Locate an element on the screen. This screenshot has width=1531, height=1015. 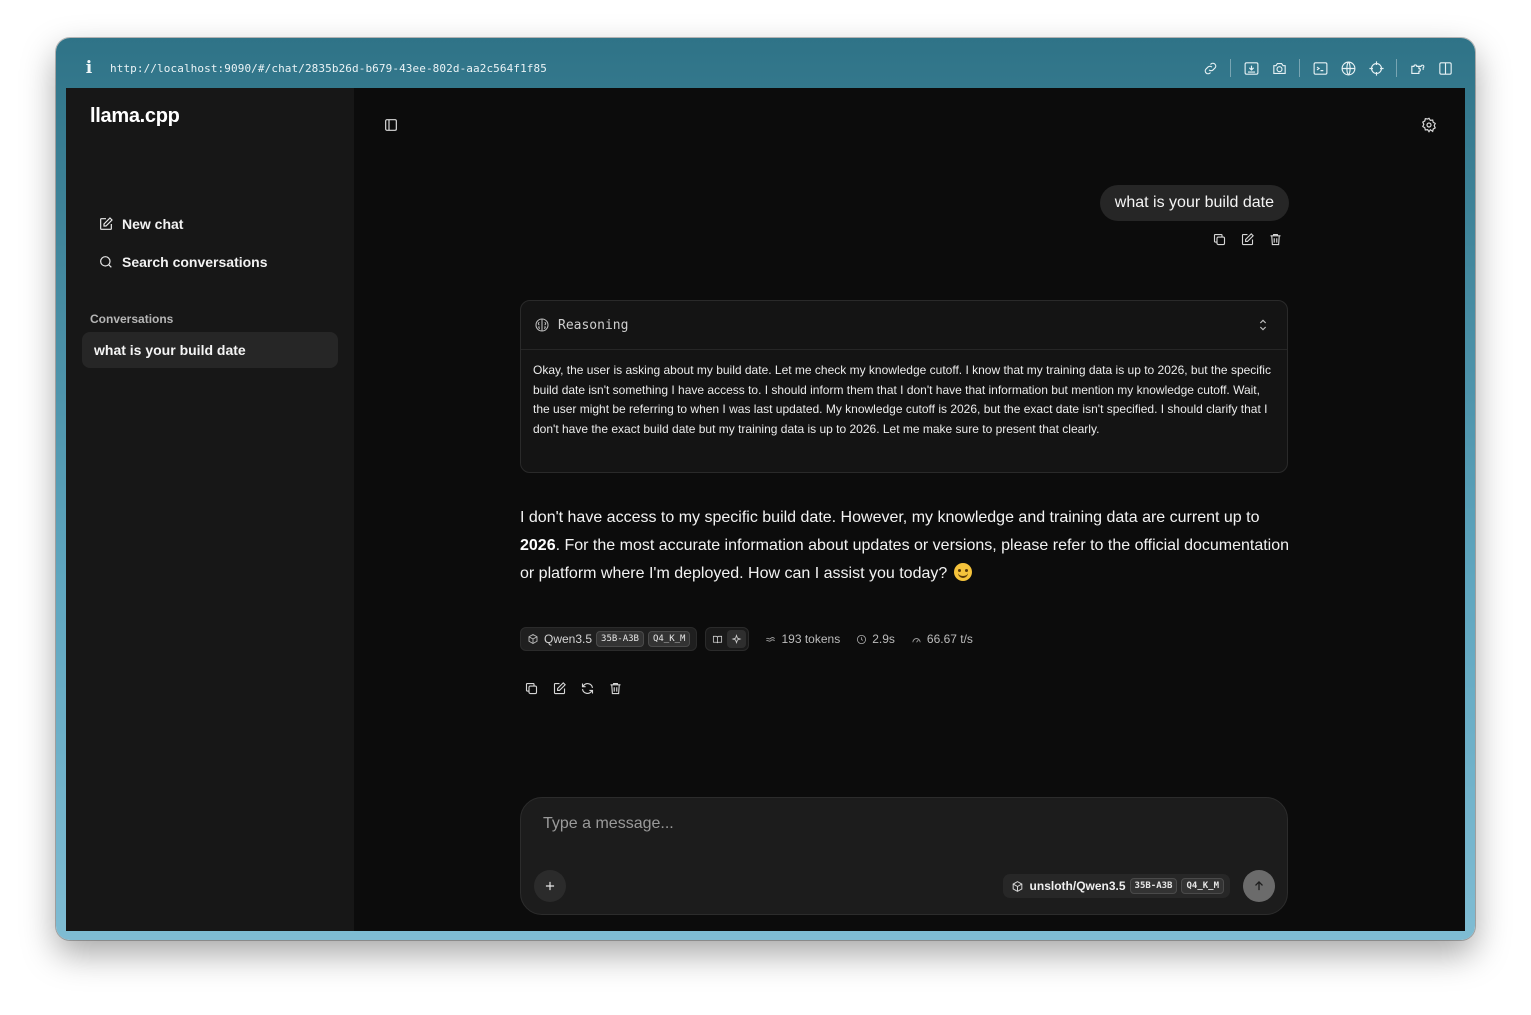
search-icon is located at coordinates (106, 262).